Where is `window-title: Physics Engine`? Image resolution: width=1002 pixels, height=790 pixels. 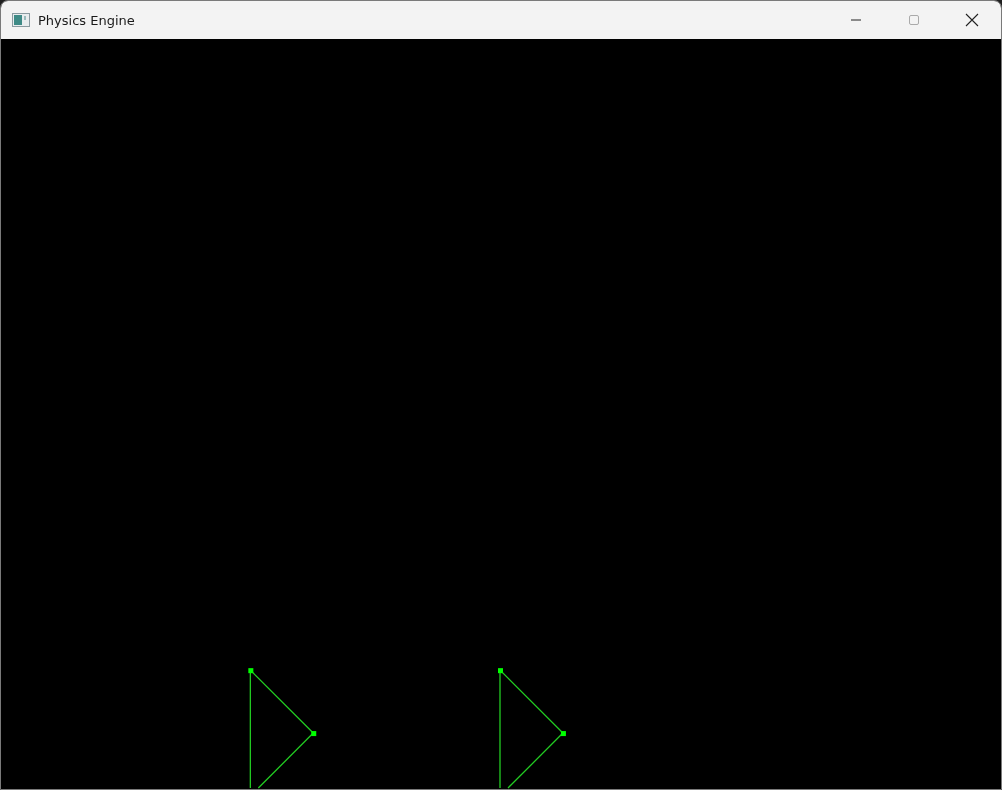
window-title: Physics Engine is located at coordinates (87, 20).